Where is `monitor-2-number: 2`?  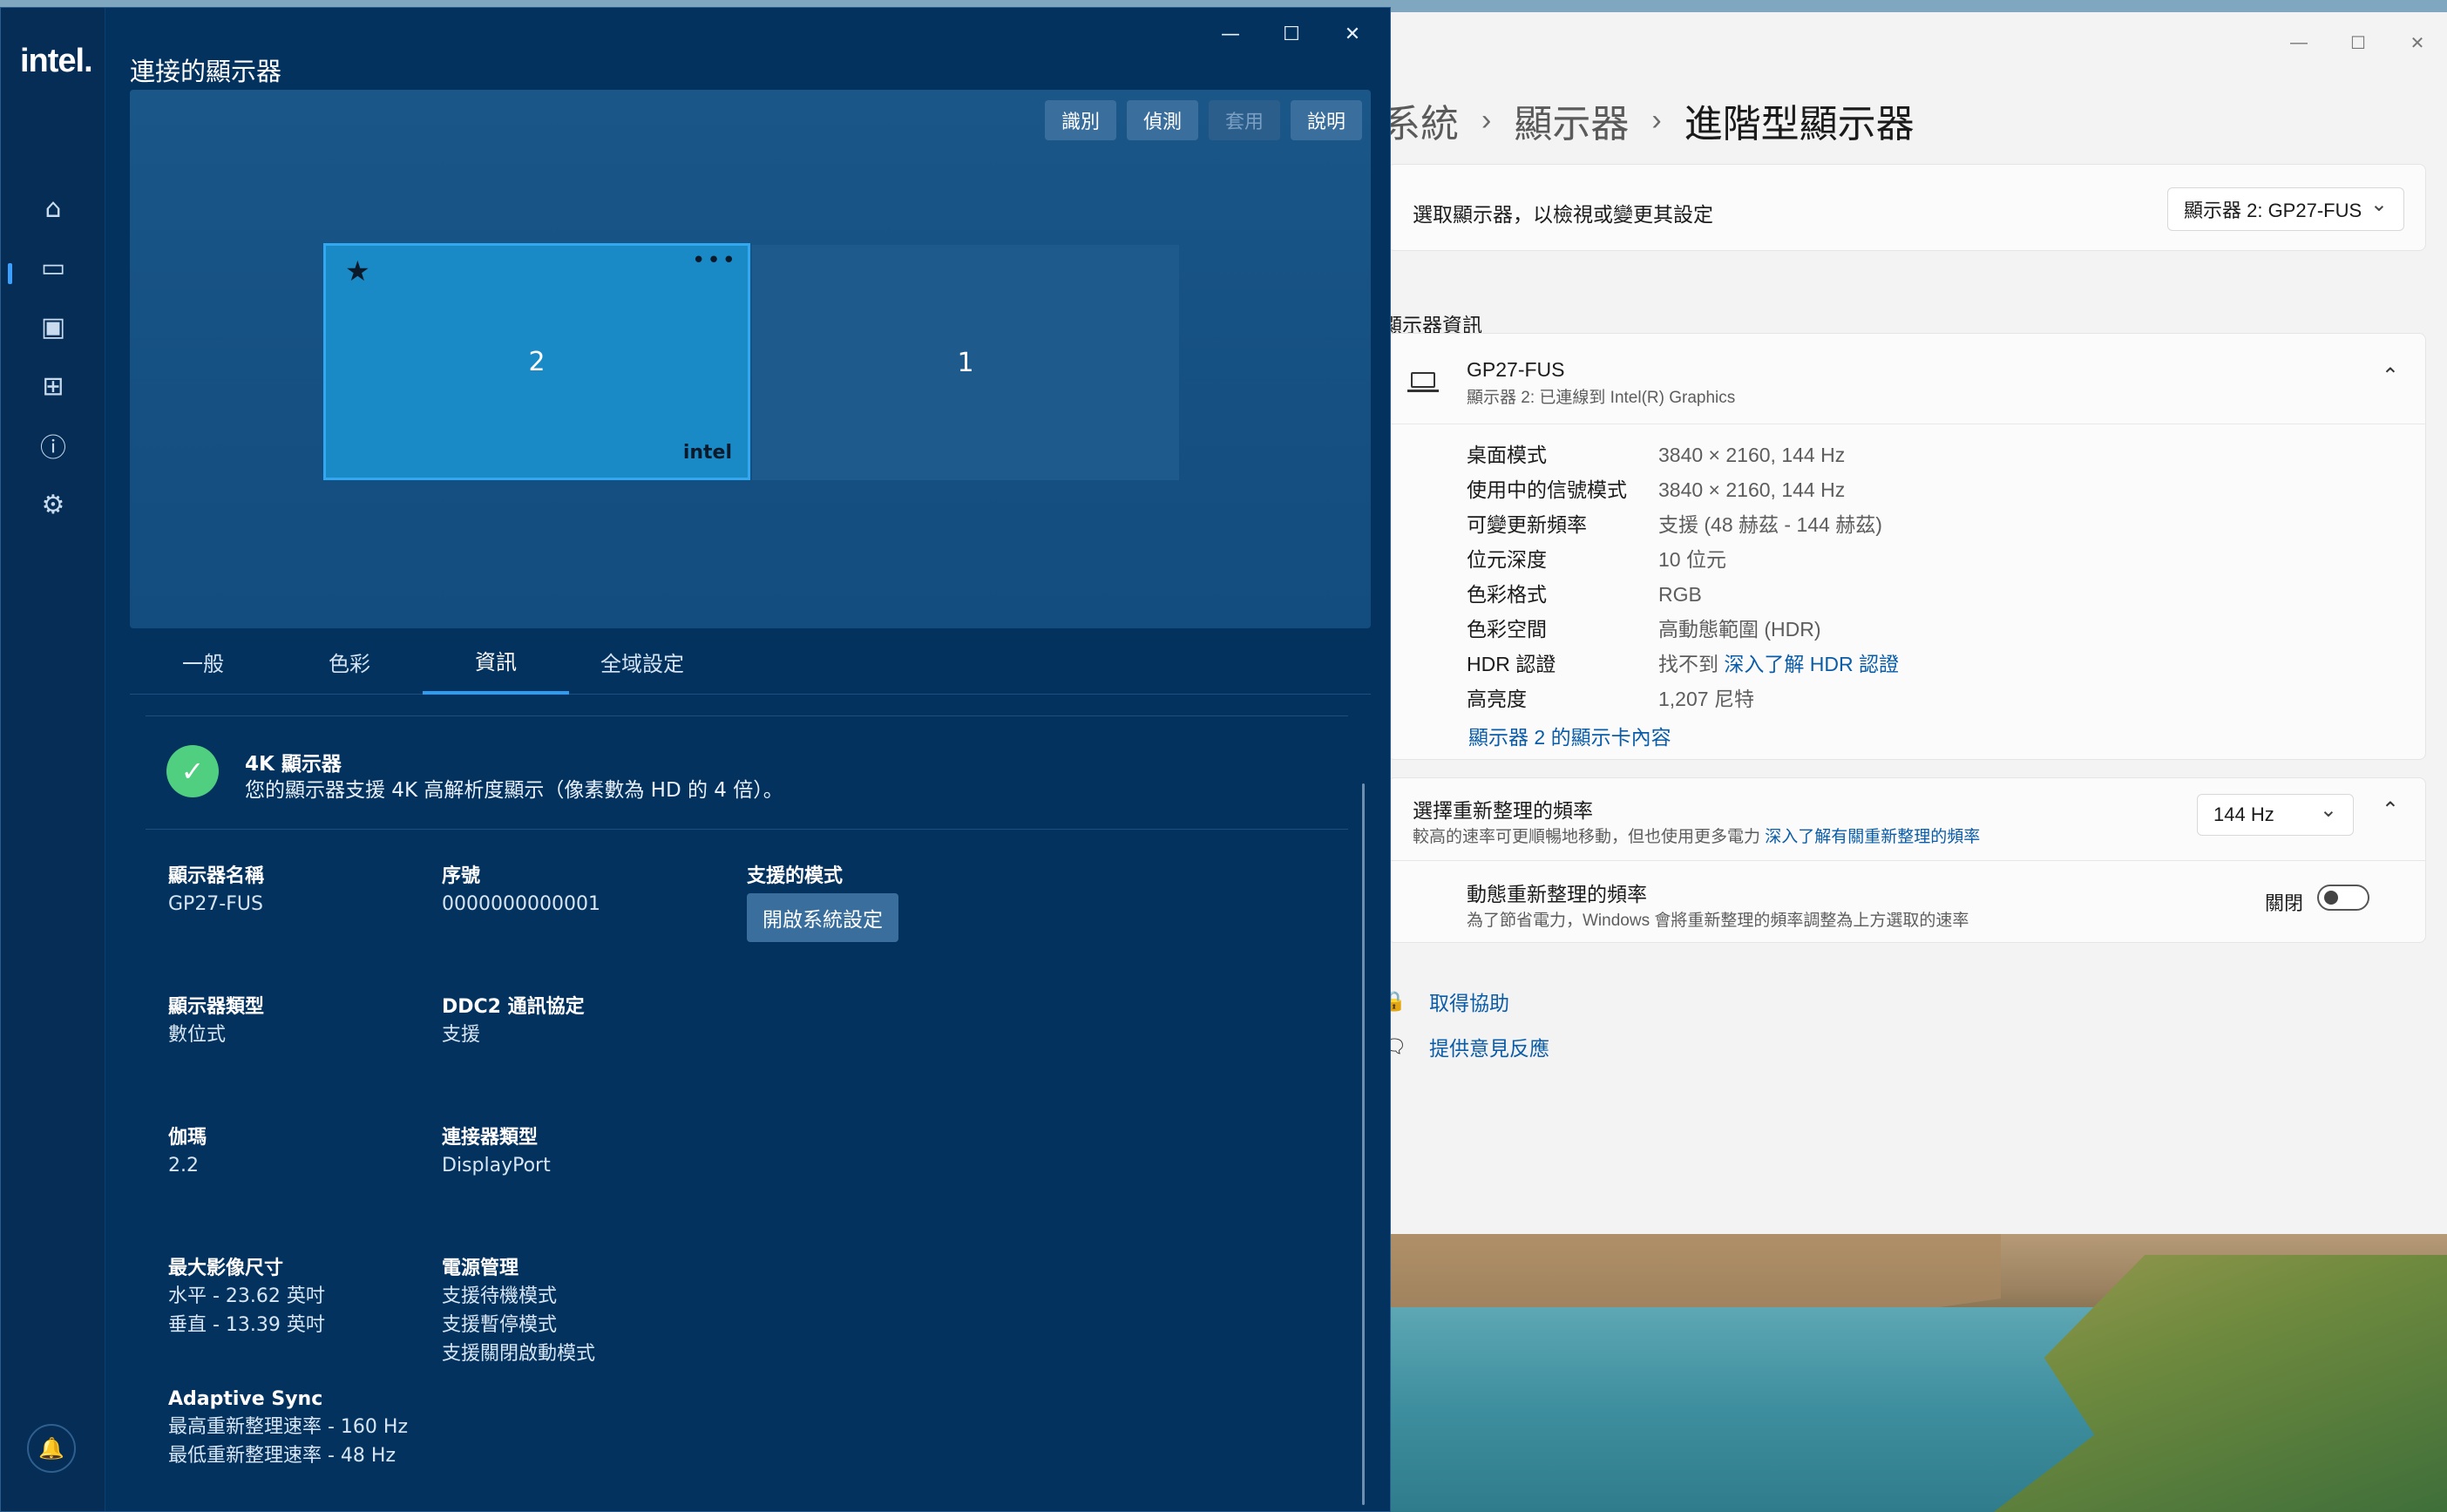 monitor-2-number: 2 is located at coordinates (537, 361).